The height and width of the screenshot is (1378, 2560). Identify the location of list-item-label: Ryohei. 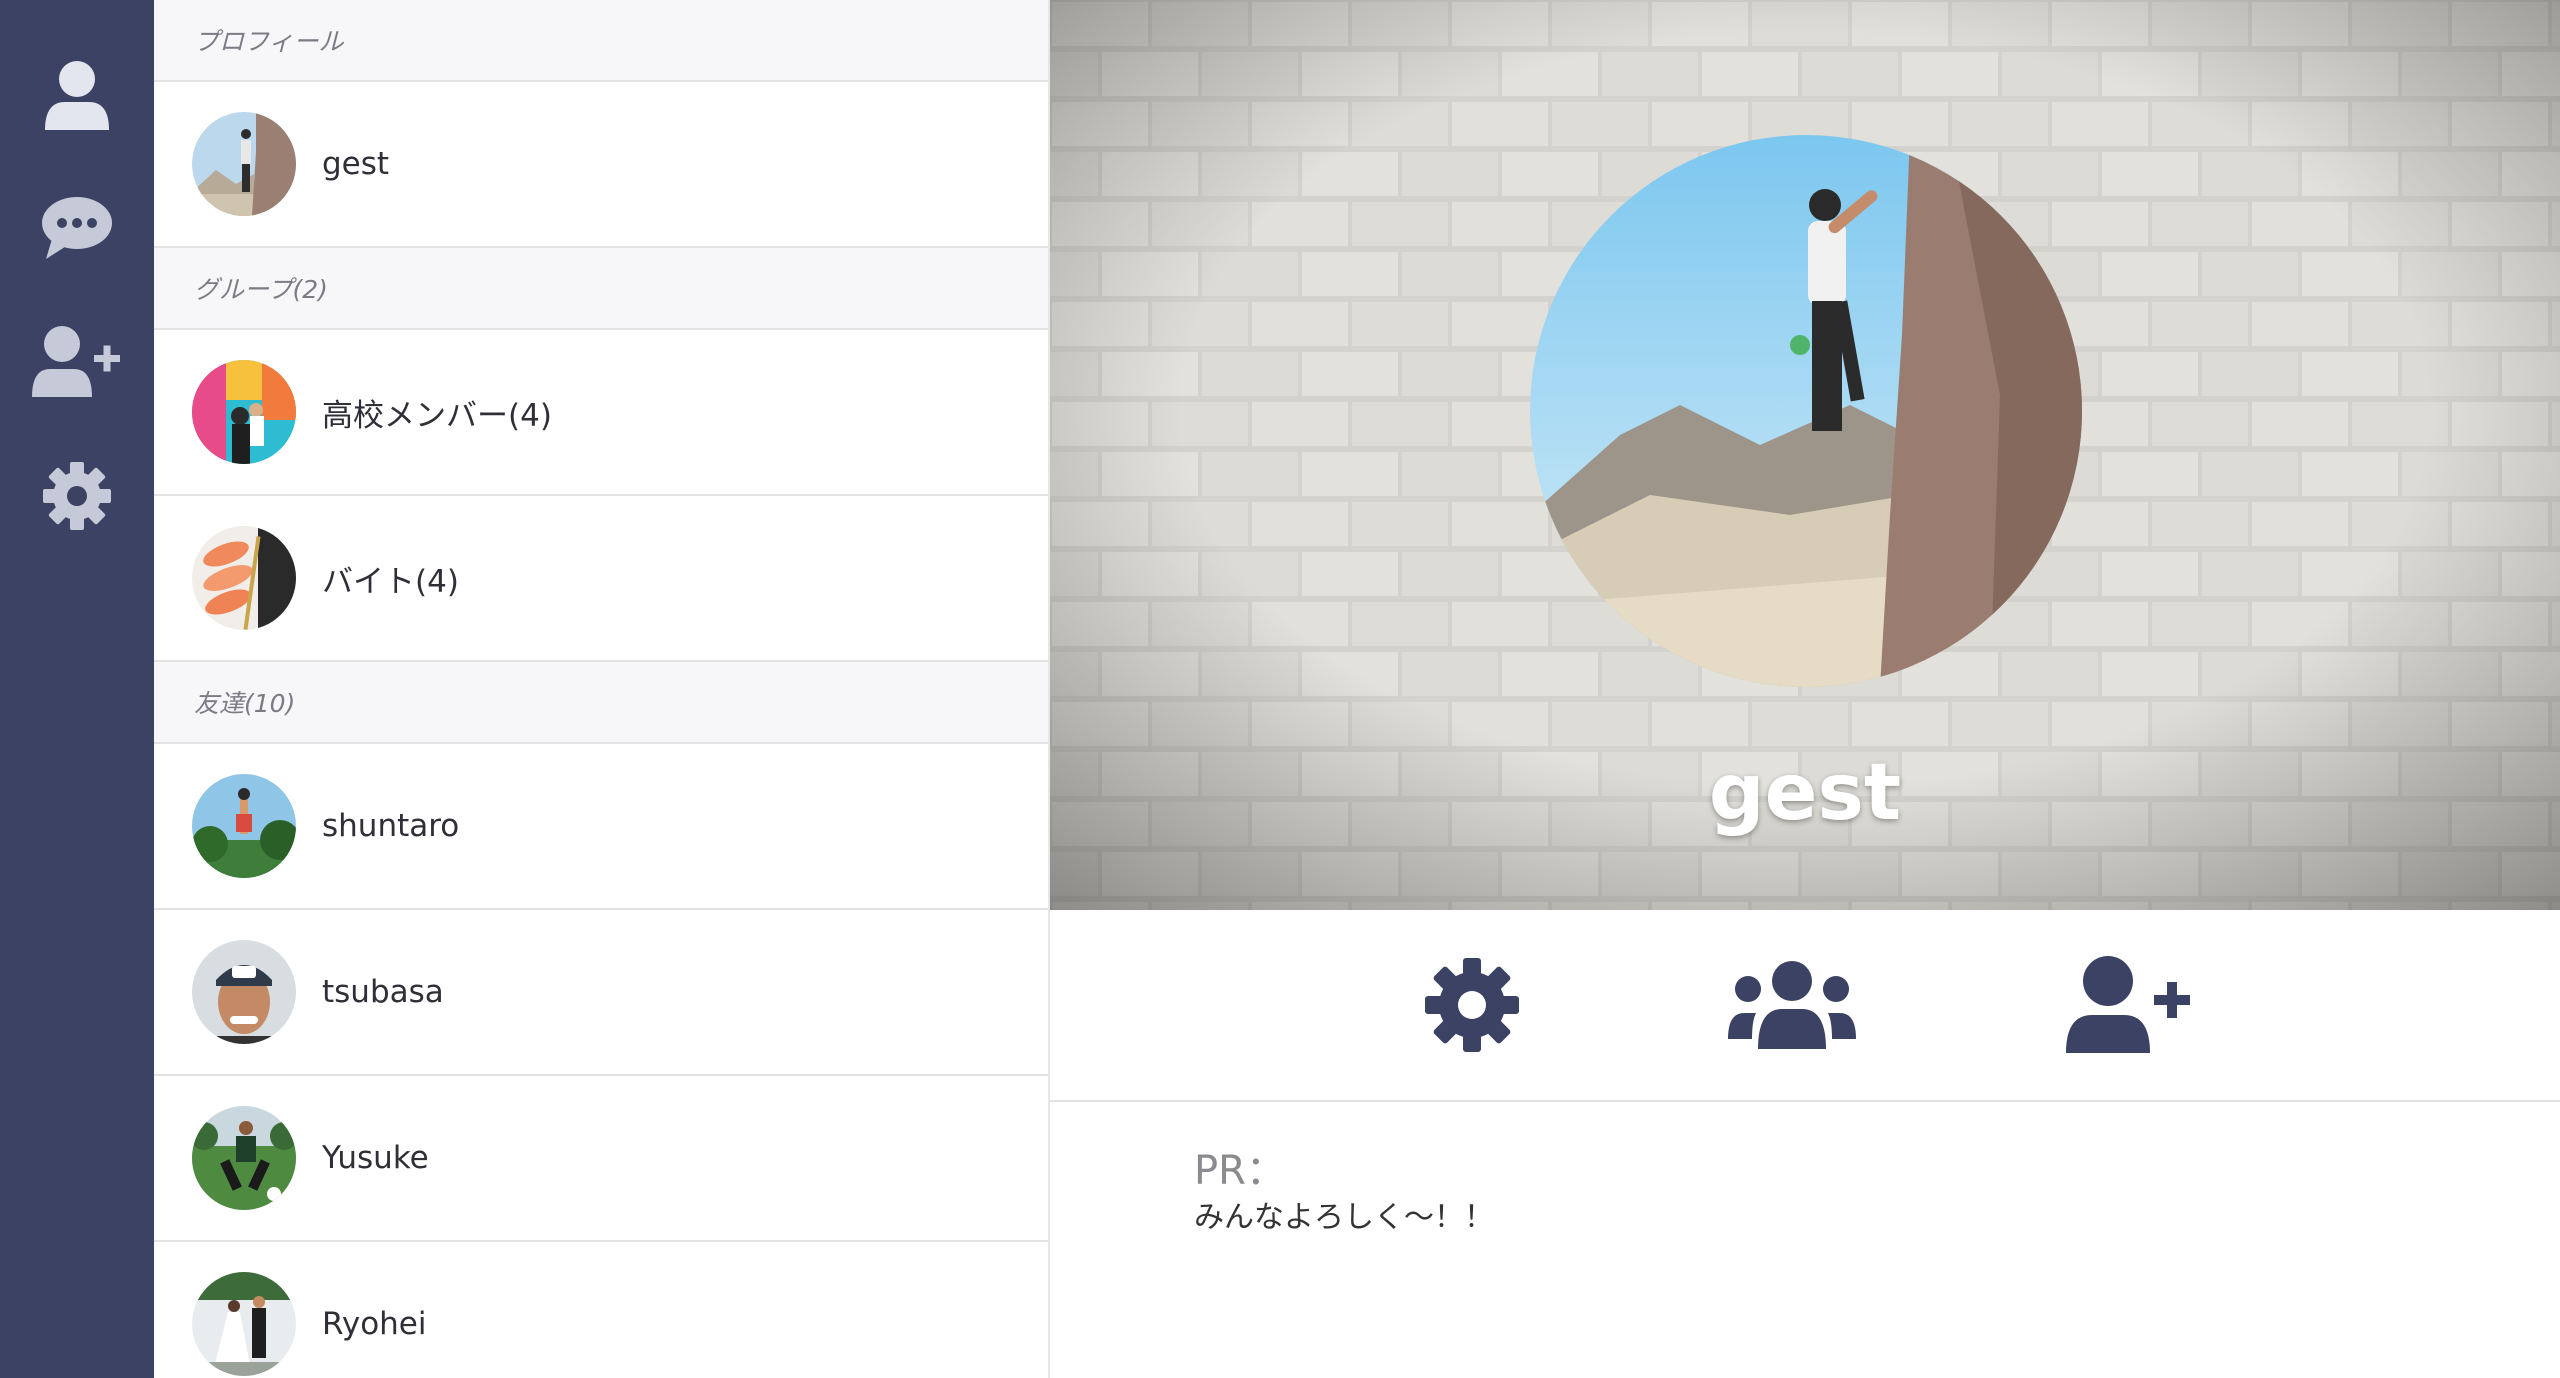
(374, 1324).